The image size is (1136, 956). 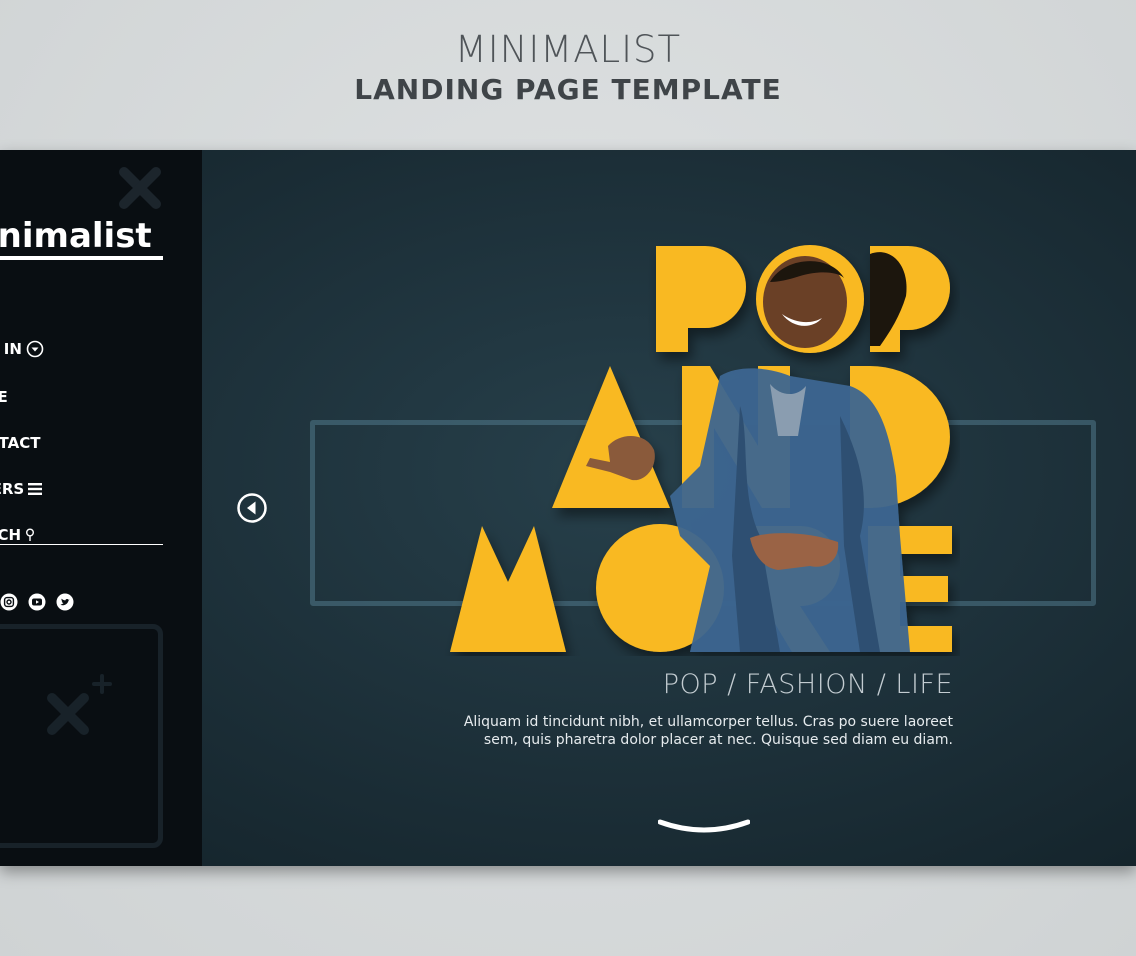 What do you see at coordinates (11, 349) in the screenshot?
I see `nav-item-label: N IN` at bounding box center [11, 349].